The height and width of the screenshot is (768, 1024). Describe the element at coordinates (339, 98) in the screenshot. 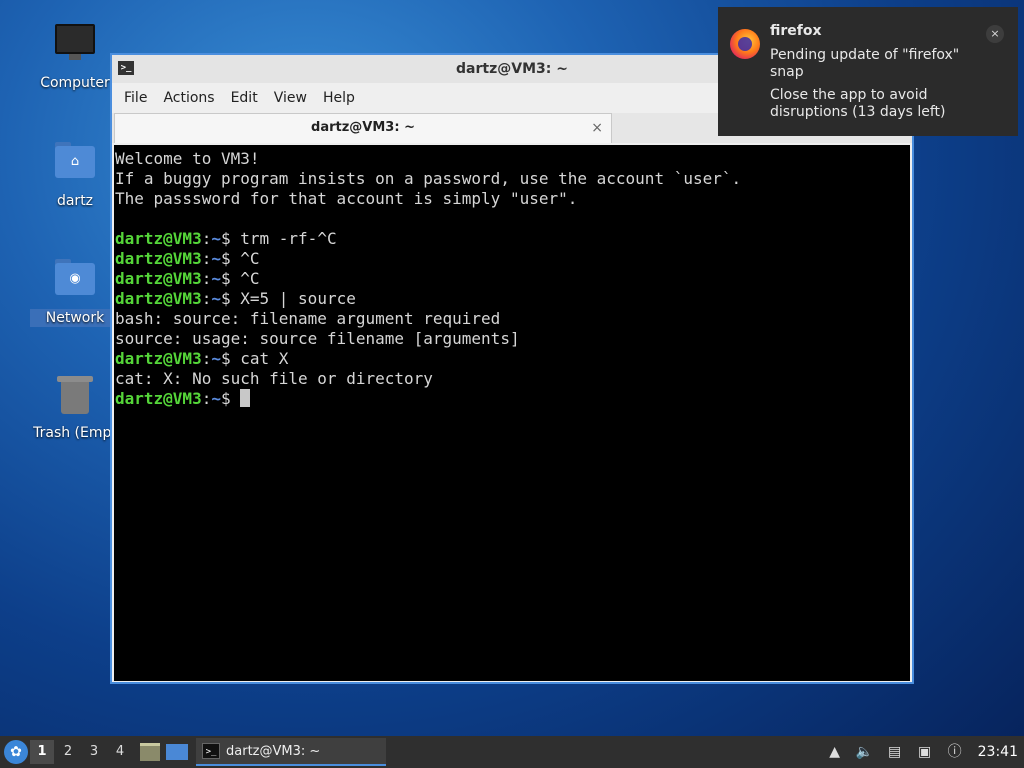

I see `menu-help: Help` at that location.